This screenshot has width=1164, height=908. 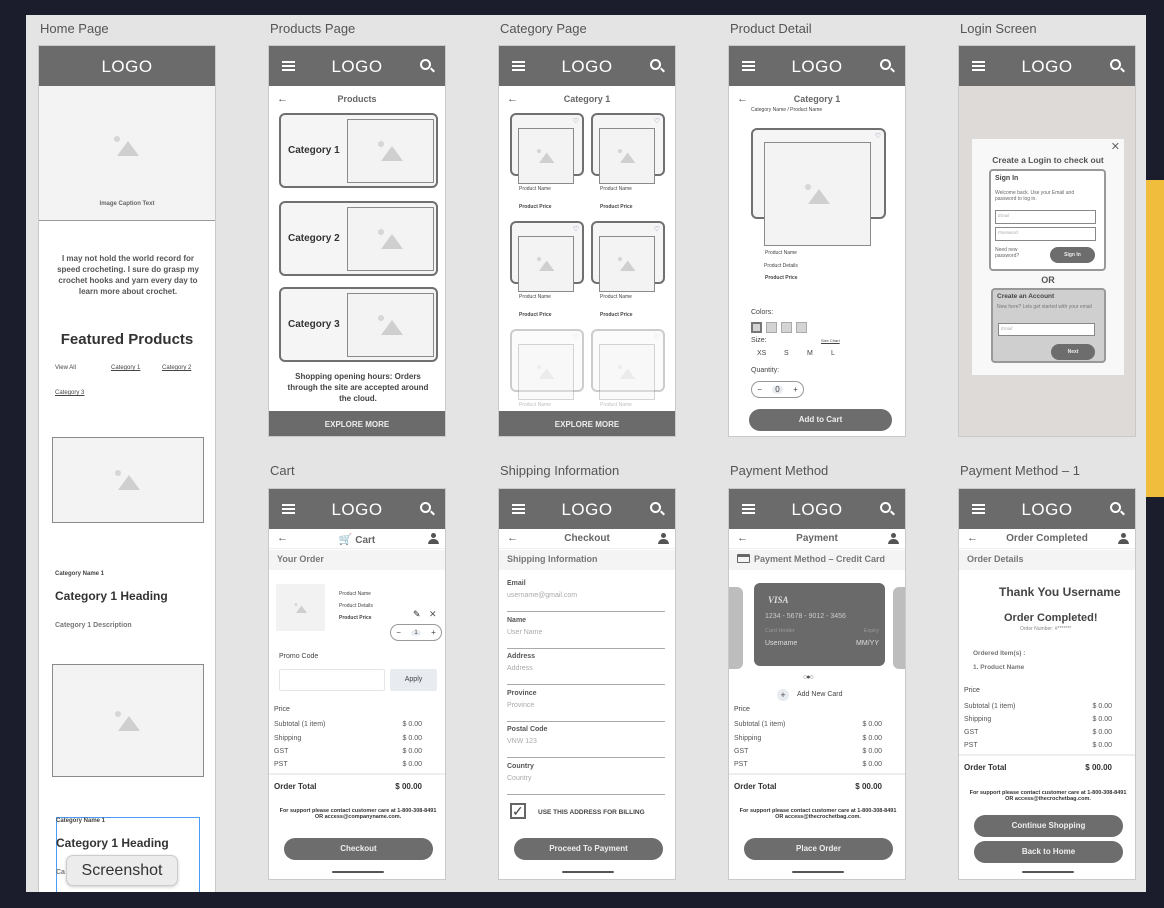 What do you see at coordinates (433, 614) in the screenshot?
I see `remove-x-icon: ✕` at bounding box center [433, 614].